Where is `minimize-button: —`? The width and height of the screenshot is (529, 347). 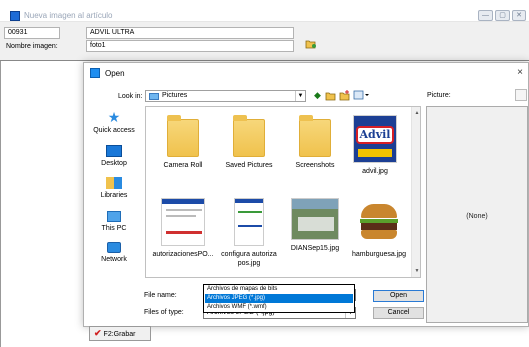 minimize-button: — is located at coordinates (485, 15).